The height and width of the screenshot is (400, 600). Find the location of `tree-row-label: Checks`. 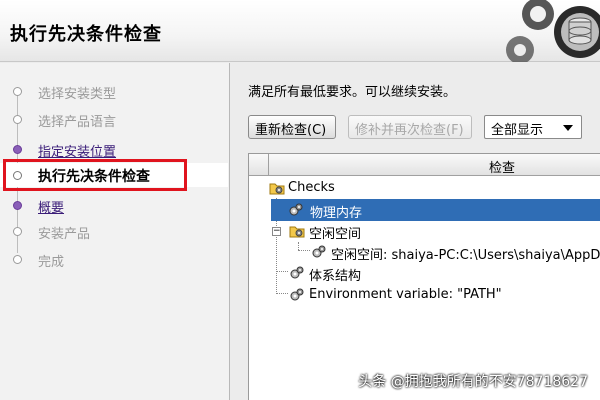

tree-row-label: Checks is located at coordinates (311, 187).